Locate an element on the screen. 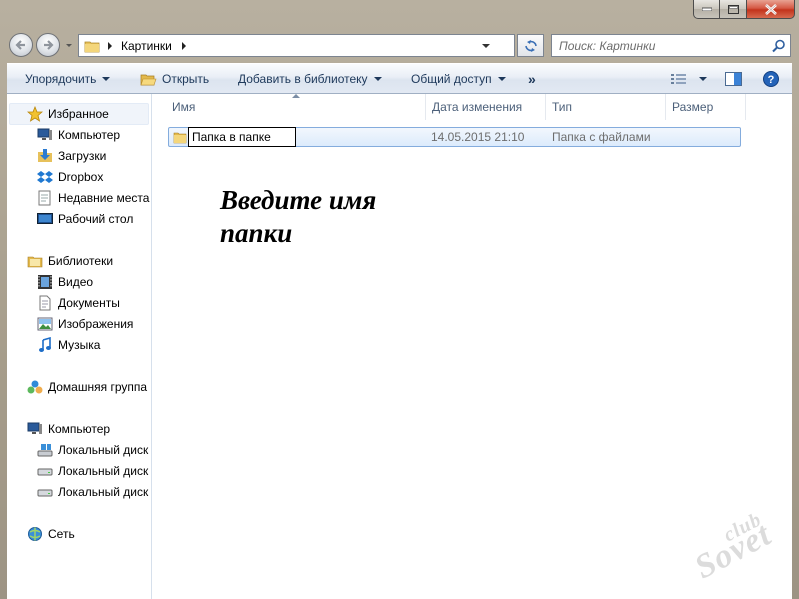 The width and height of the screenshot is (799, 599). nav-libraries: Библиотеки is located at coordinates (70, 261).